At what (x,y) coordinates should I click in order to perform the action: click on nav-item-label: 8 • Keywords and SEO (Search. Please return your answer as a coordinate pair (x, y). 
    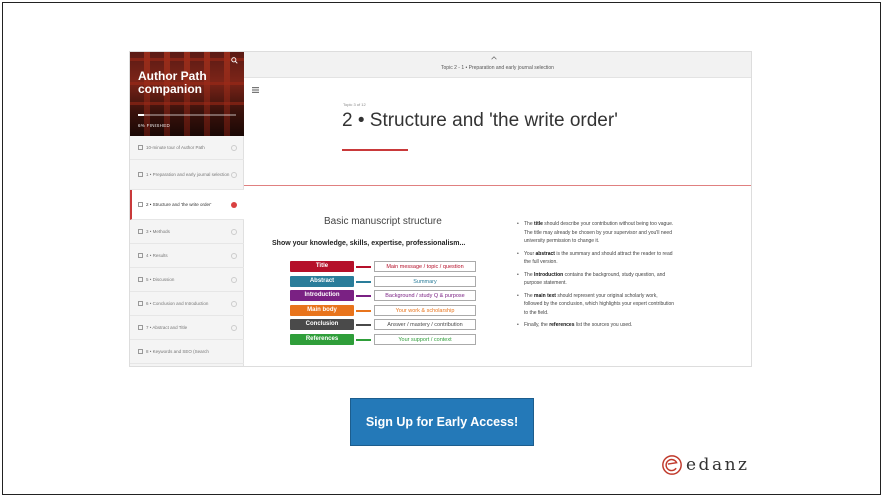
    Looking at the image, I should click on (177, 351).